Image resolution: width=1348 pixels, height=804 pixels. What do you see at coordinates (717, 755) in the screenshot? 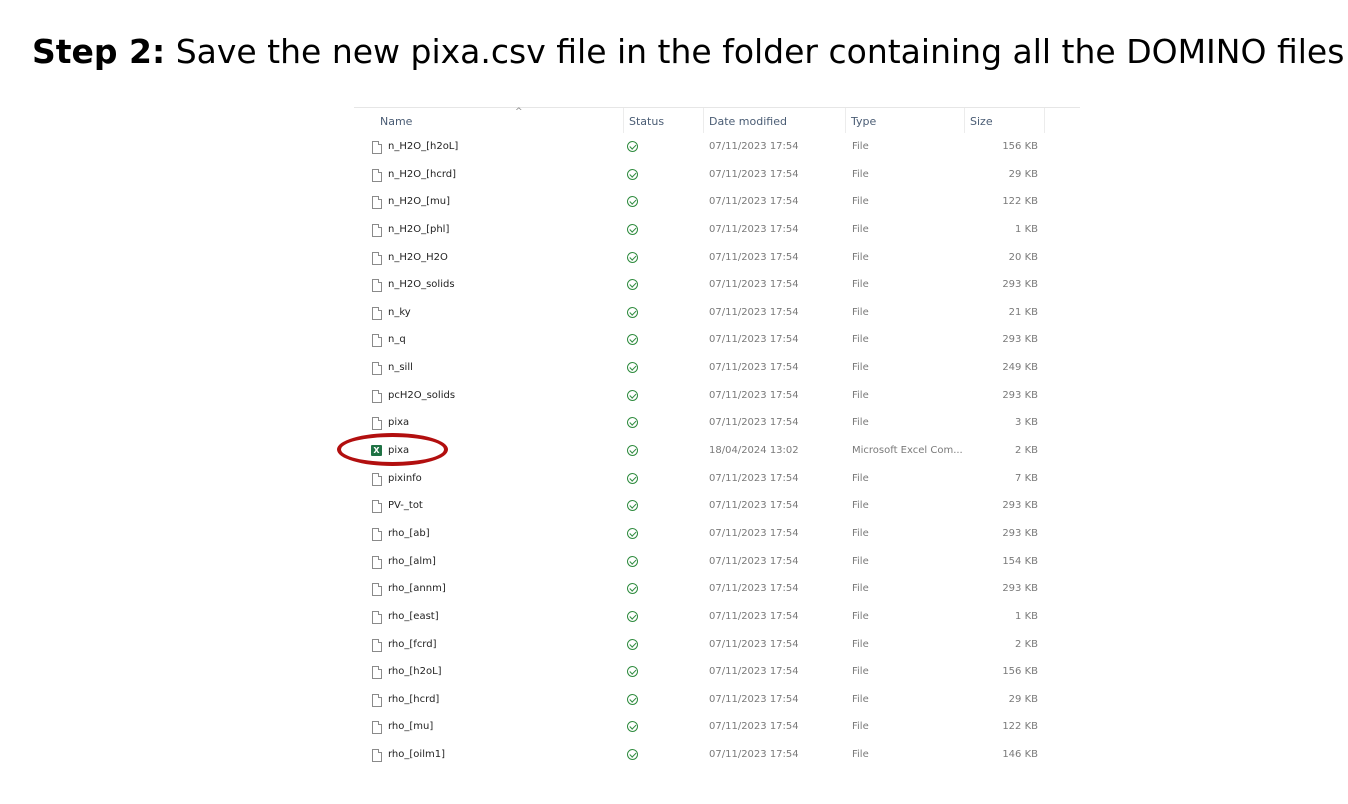
I see `file-row: rho_[oilm1] 07/11/2023 17:54 File 146 KB` at bounding box center [717, 755].